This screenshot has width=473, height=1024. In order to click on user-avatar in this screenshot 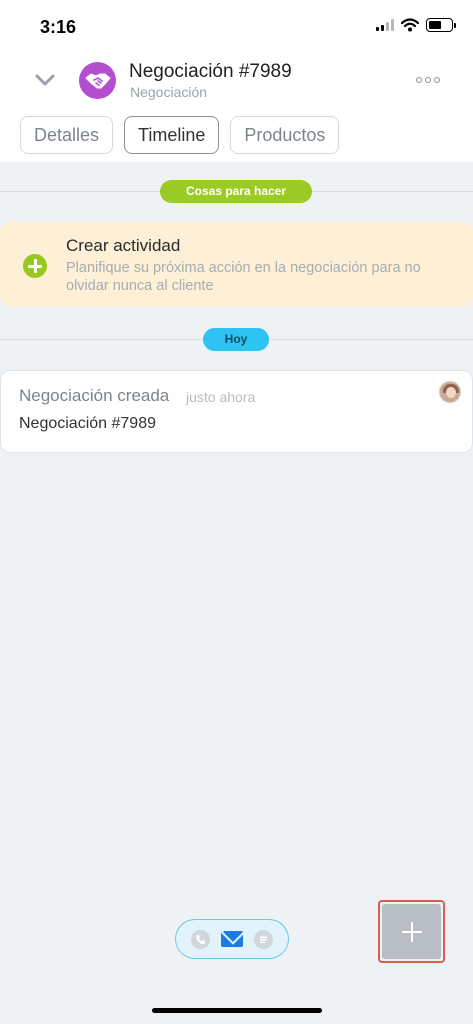, I will do `click(450, 392)`.